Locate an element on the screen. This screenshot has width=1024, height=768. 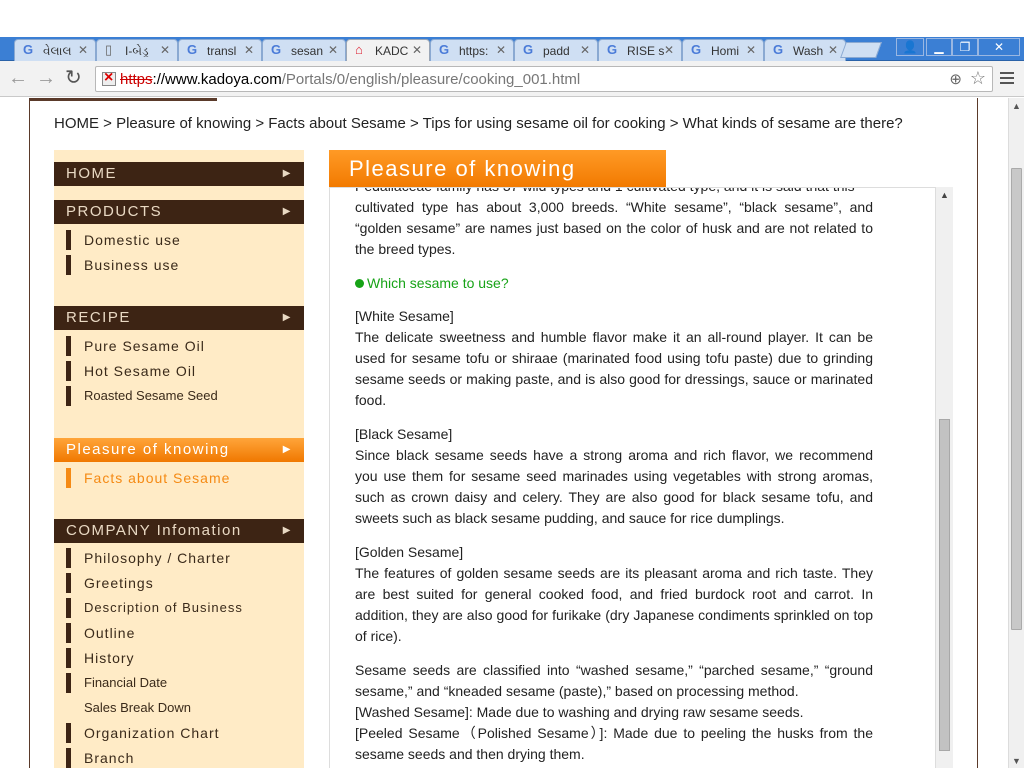
restore-button: ❐ is located at coordinates (965, 47).